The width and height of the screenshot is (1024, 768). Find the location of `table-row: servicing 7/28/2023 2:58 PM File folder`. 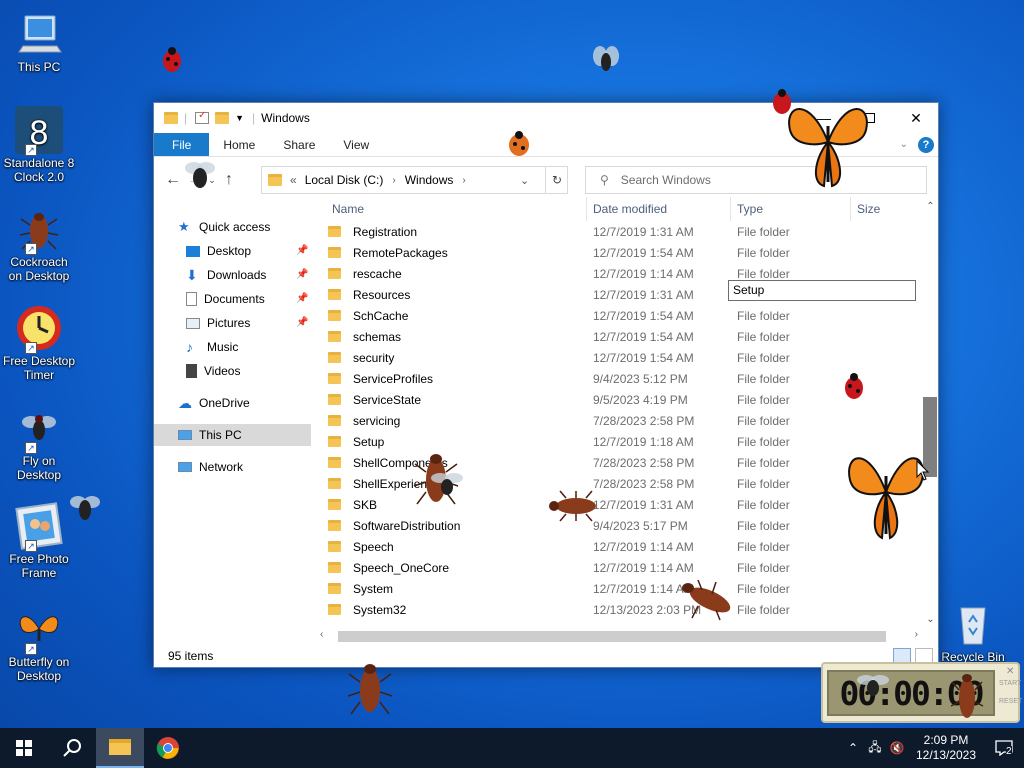

table-row: servicing 7/28/2023 2:58 PM File folder is located at coordinates (624, 420).